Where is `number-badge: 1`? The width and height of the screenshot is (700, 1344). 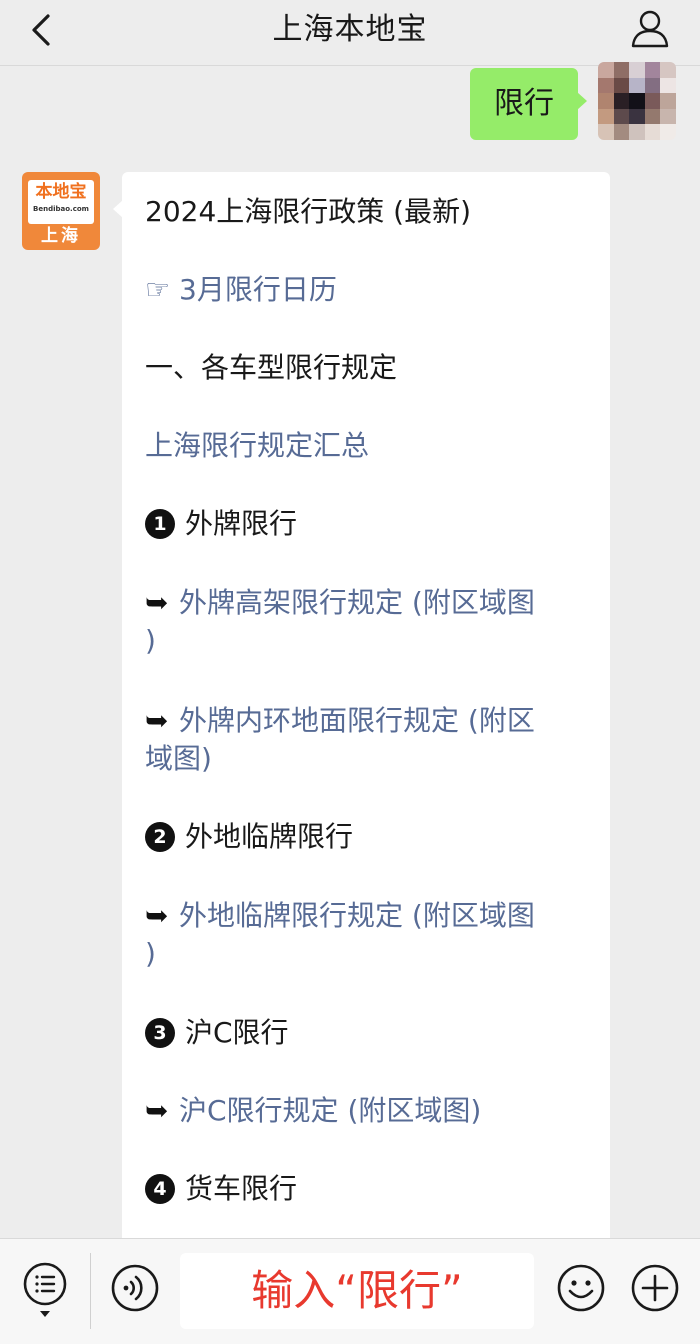 number-badge: 1 is located at coordinates (160, 524).